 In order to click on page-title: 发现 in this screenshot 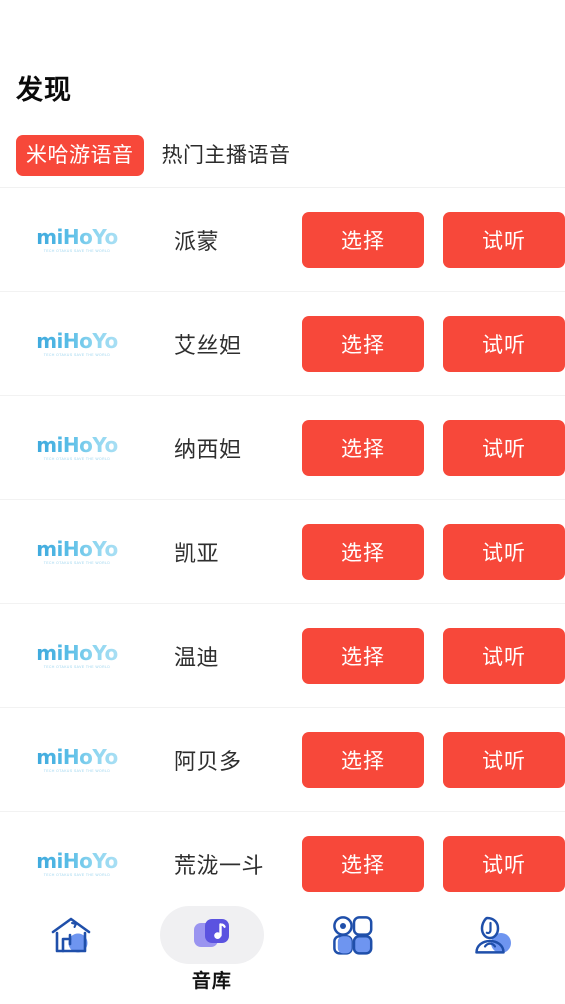, I will do `click(44, 90)`.